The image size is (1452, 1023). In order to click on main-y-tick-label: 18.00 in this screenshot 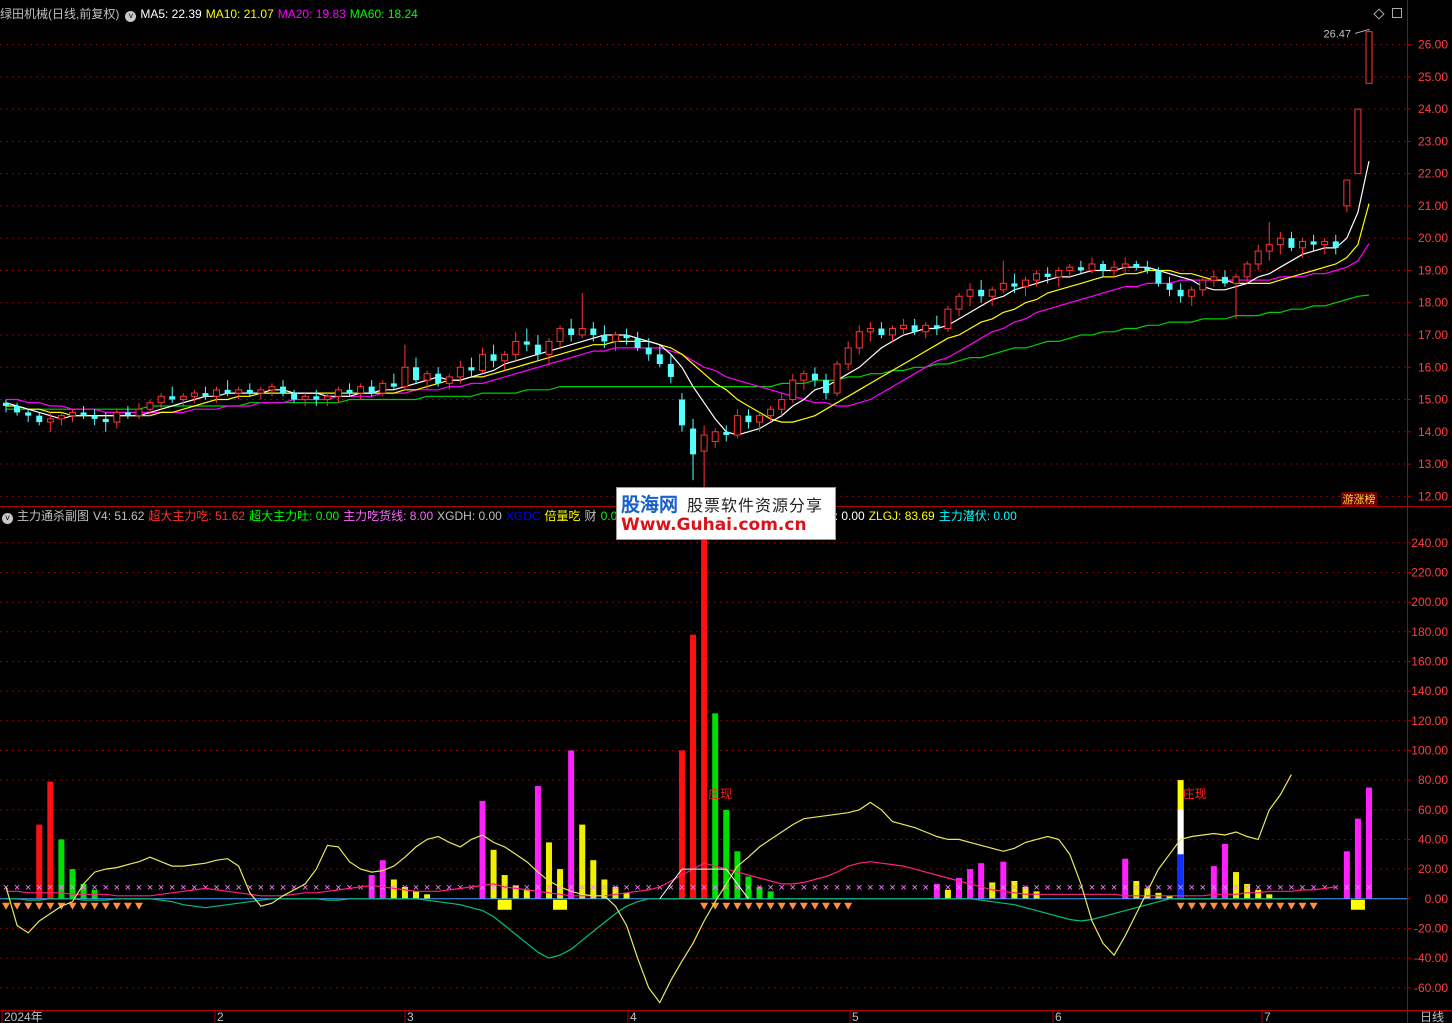, I will do `click(1433, 303)`.